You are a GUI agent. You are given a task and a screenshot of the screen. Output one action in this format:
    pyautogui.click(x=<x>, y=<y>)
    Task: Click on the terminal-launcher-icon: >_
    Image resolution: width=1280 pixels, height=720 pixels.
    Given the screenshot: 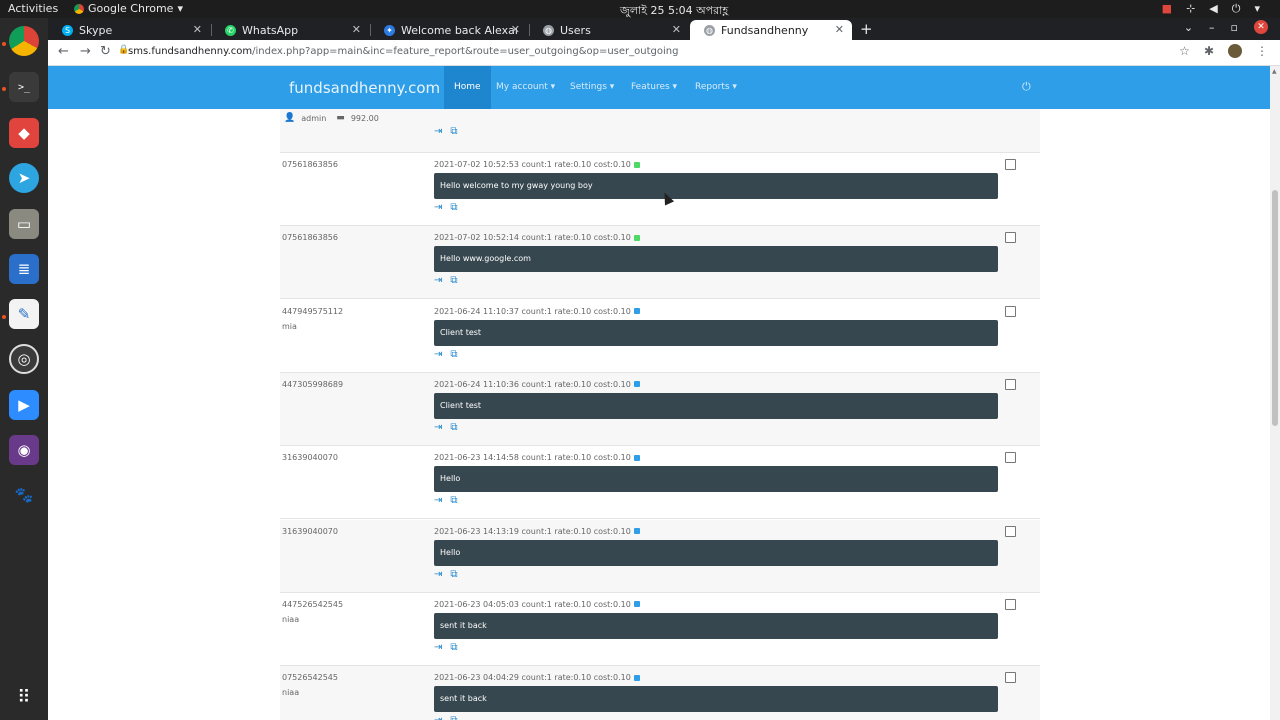 What is the action you would take?
    pyautogui.click(x=24, y=87)
    